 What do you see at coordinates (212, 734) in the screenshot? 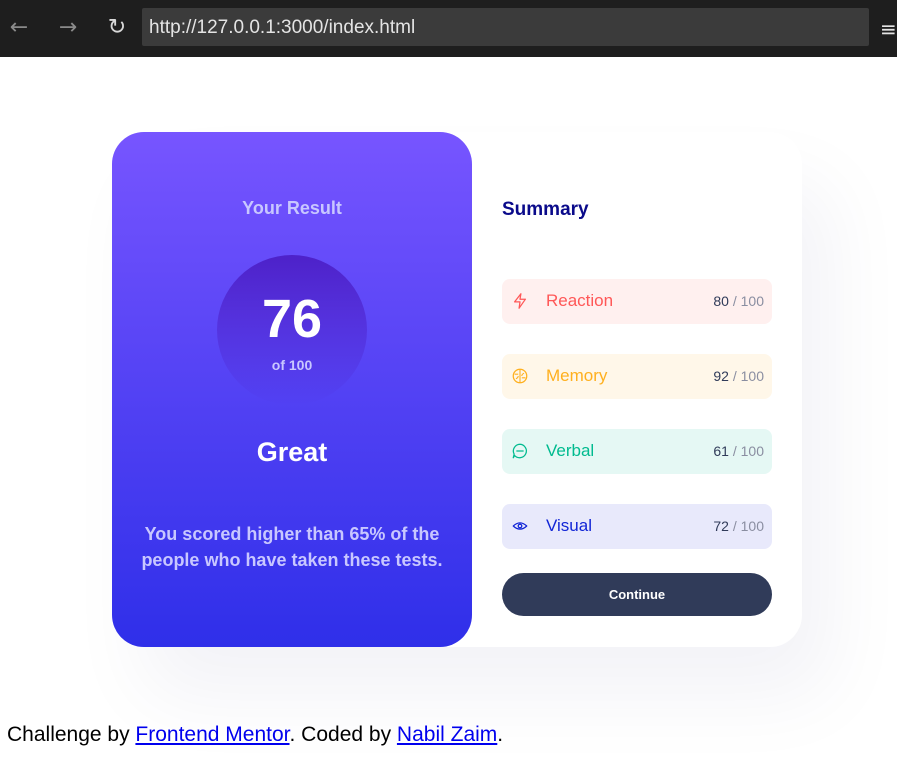
I see `frontend-mentor-link: Frontend Mentor` at bounding box center [212, 734].